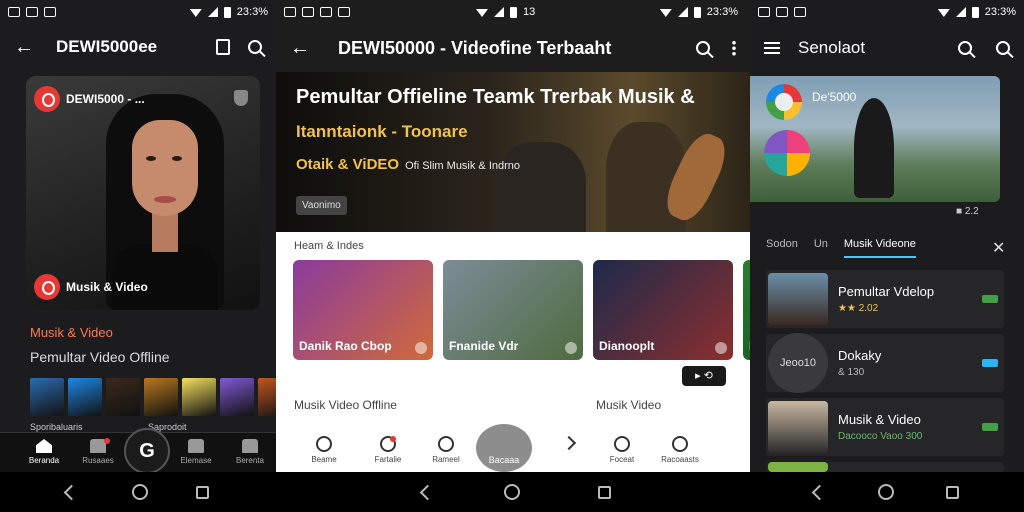 The height and width of the screenshot is (512, 1024). What do you see at coordinates (504, 448) in the screenshot?
I see `record-fab-button: Bacaaa` at bounding box center [504, 448].